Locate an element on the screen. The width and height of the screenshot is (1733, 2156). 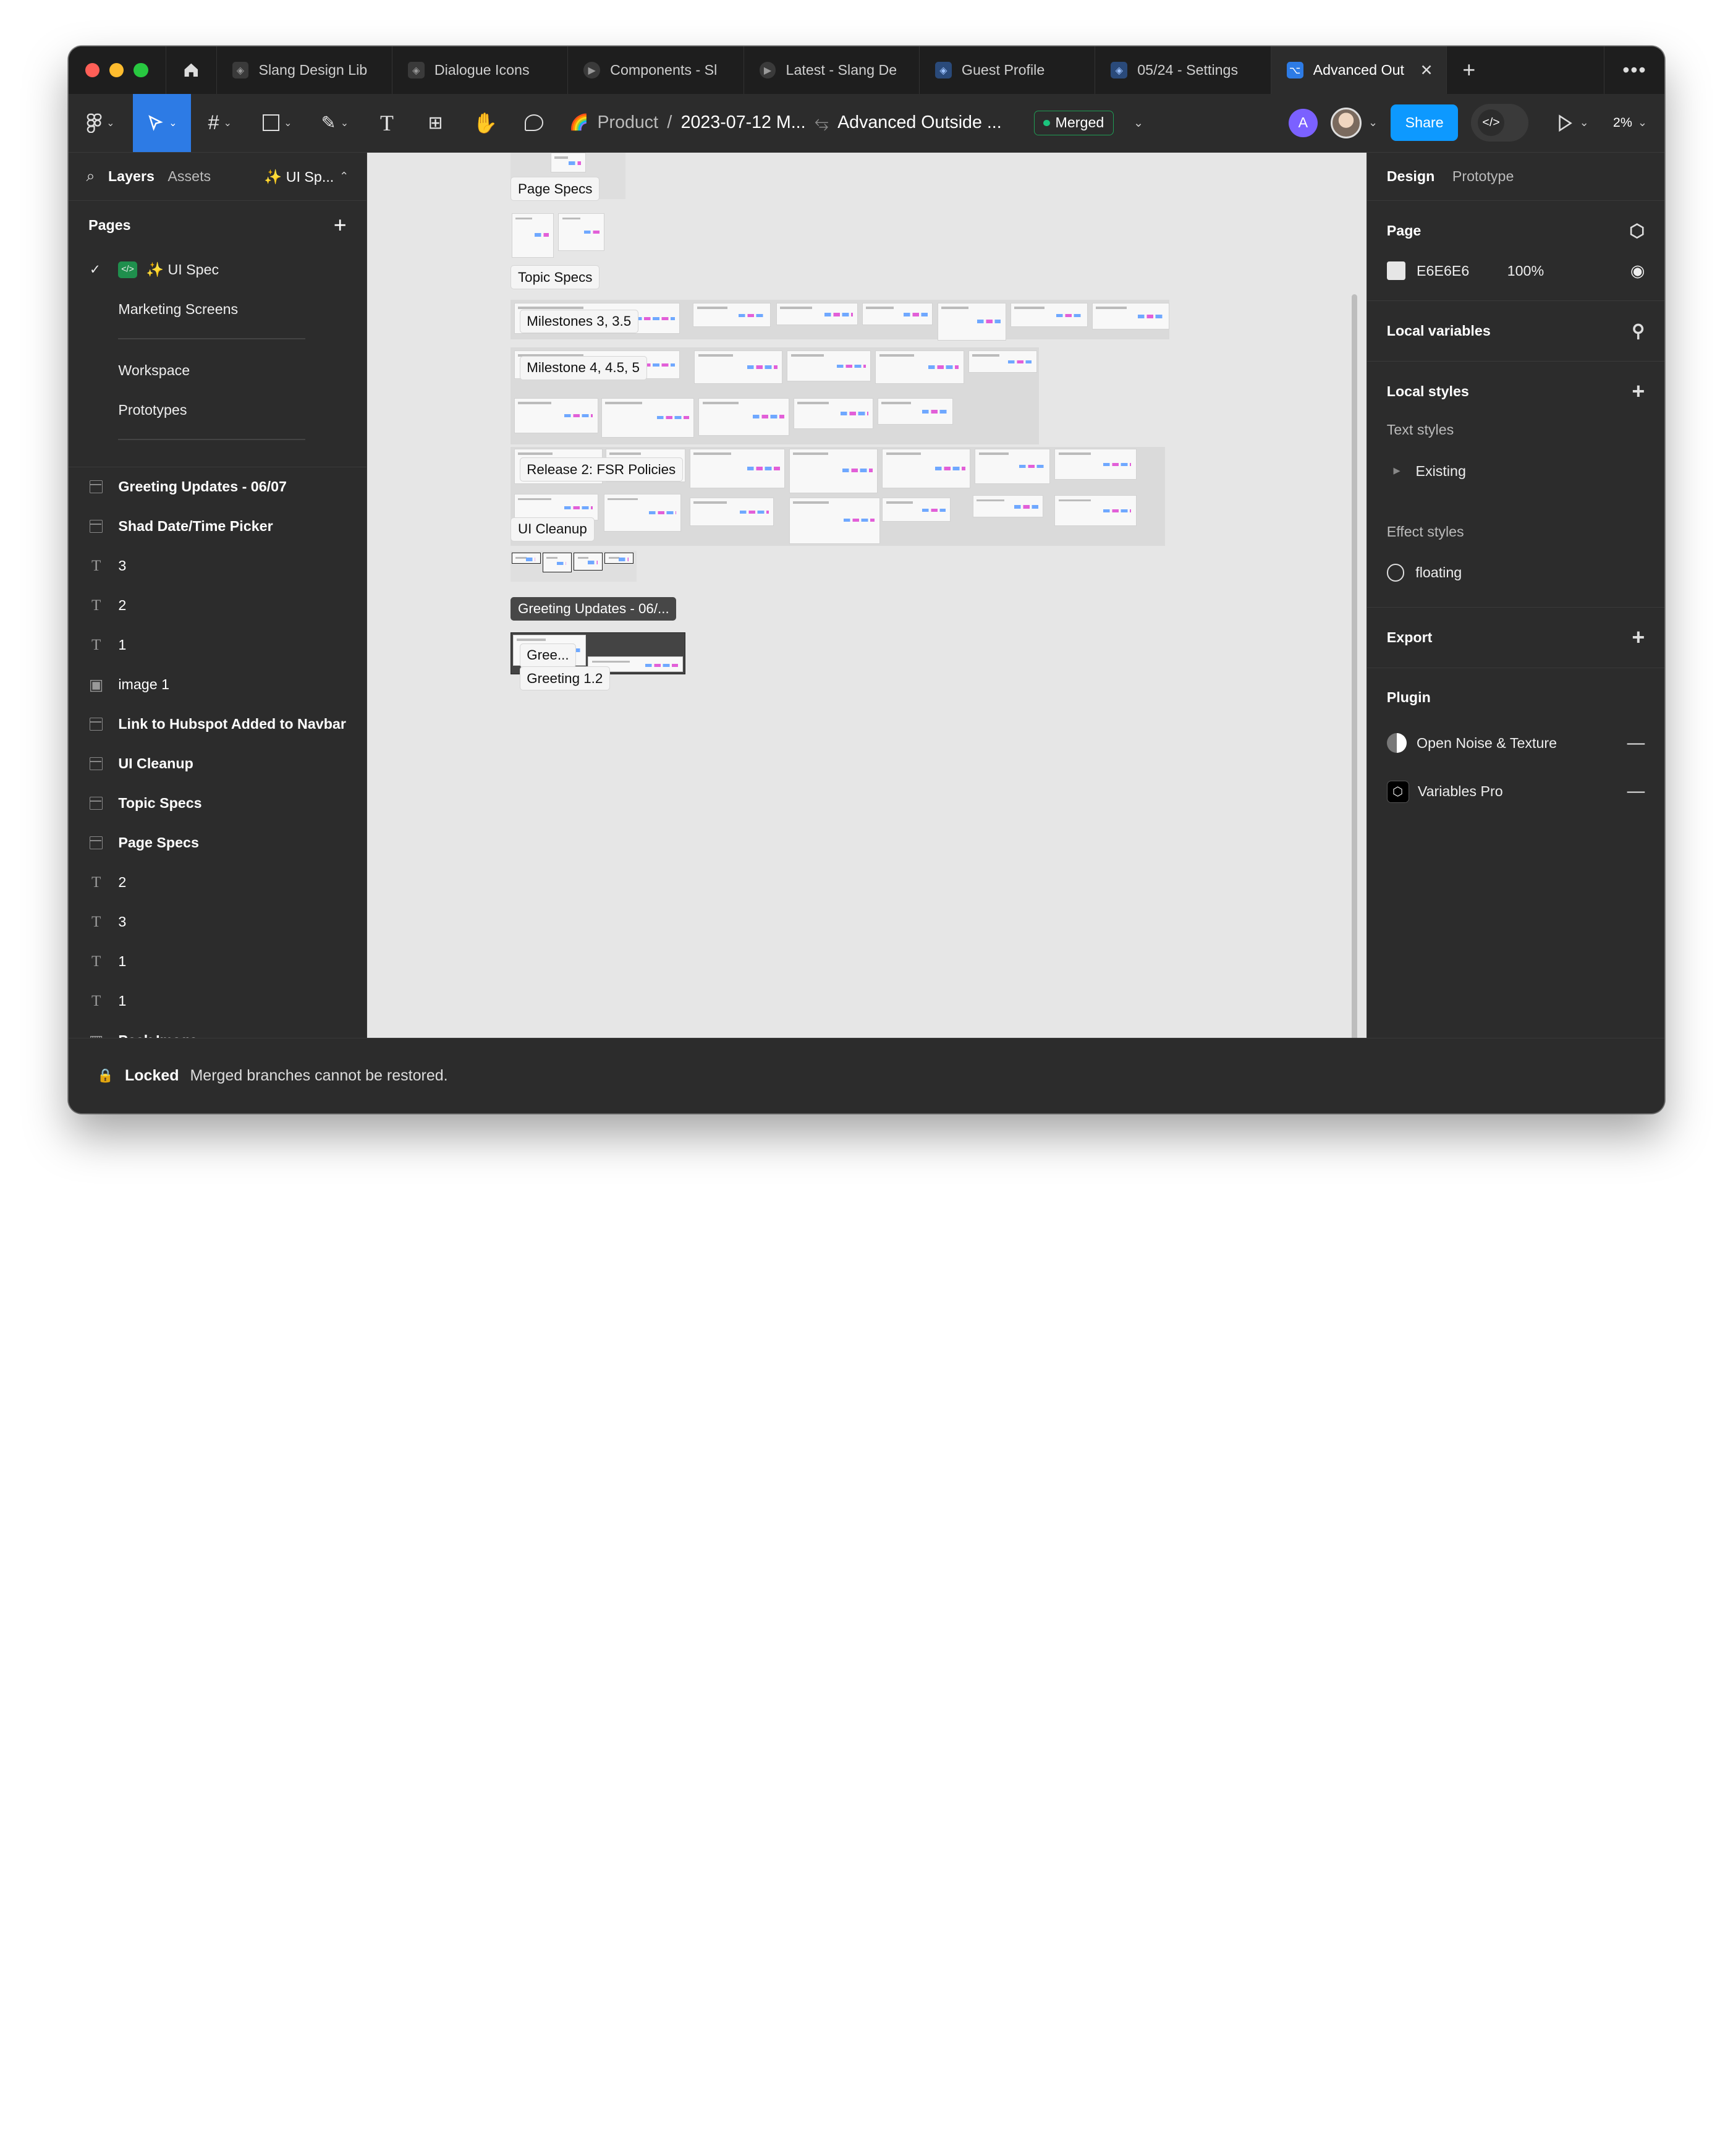
layer-item: UI Cleanup is located at coordinates (218, 764).